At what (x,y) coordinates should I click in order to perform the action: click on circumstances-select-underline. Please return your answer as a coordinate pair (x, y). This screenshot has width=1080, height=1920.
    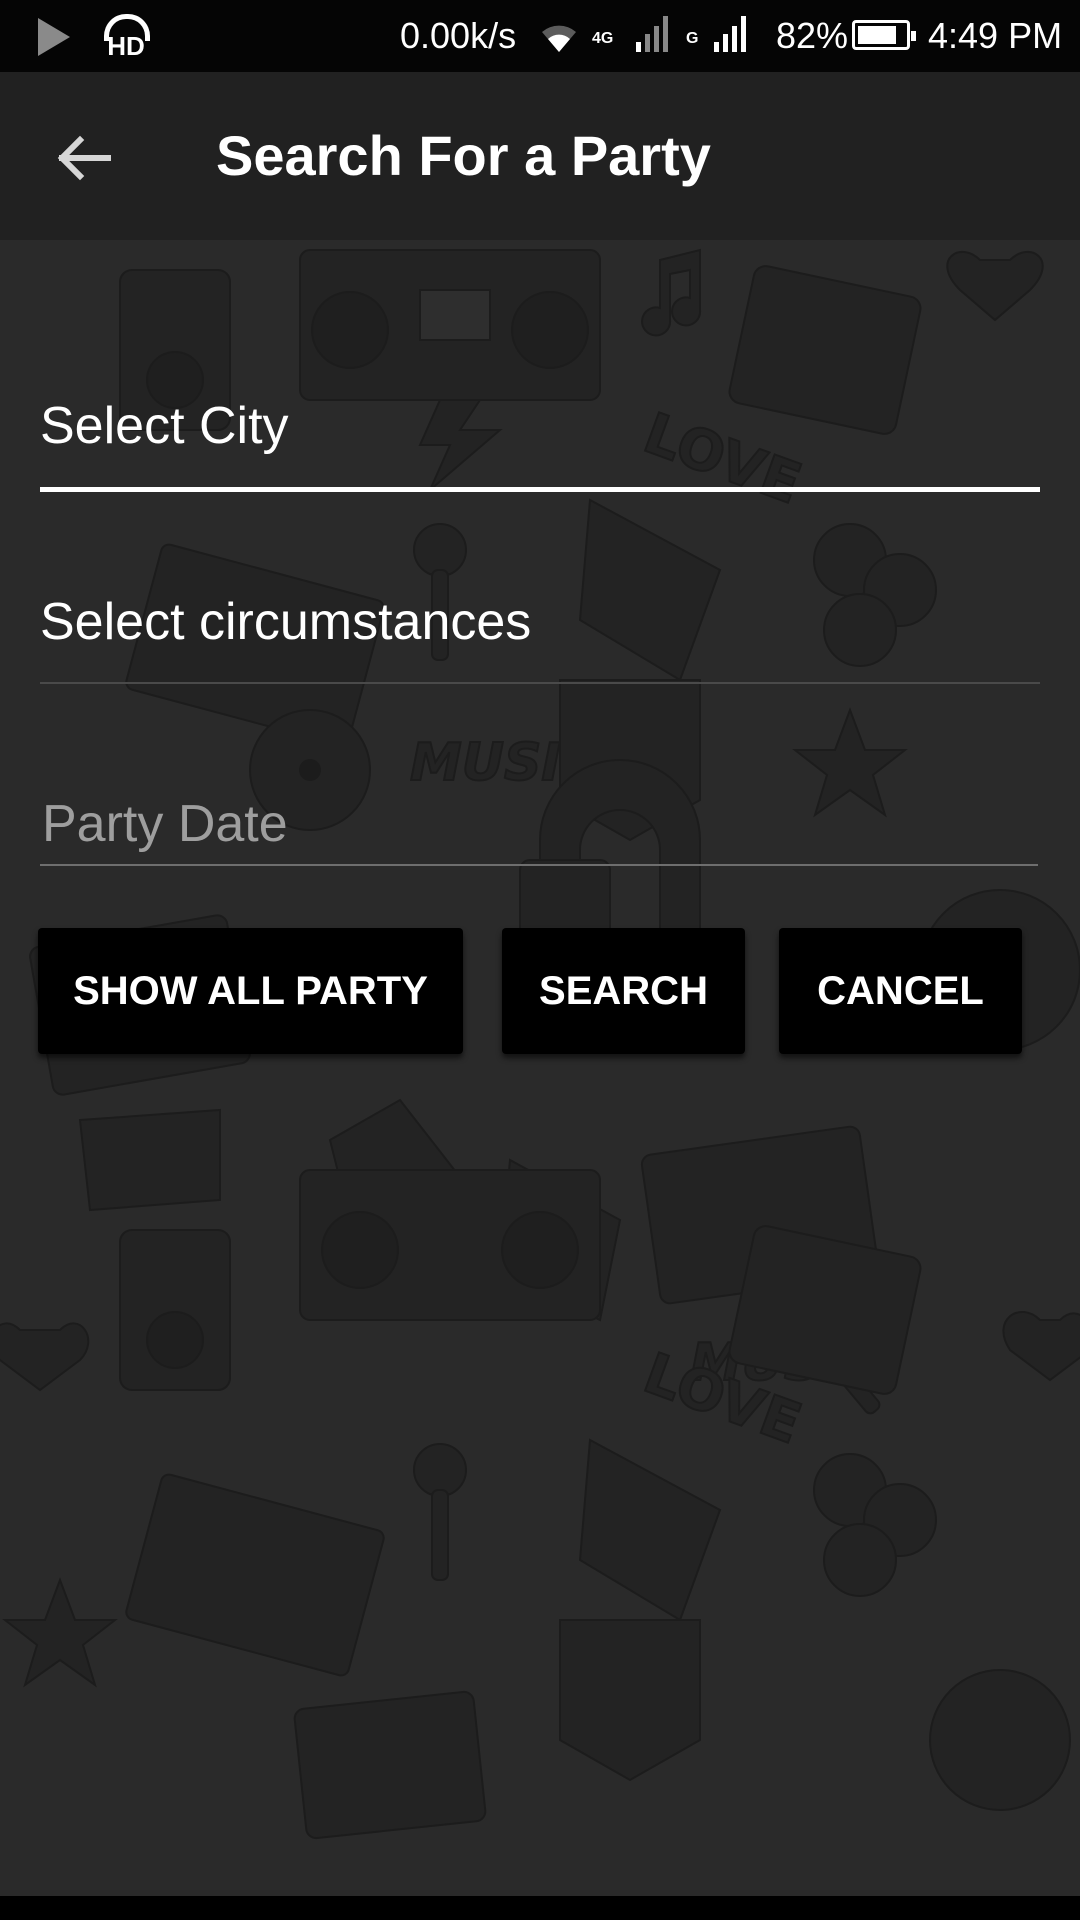
    Looking at the image, I should click on (540, 683).